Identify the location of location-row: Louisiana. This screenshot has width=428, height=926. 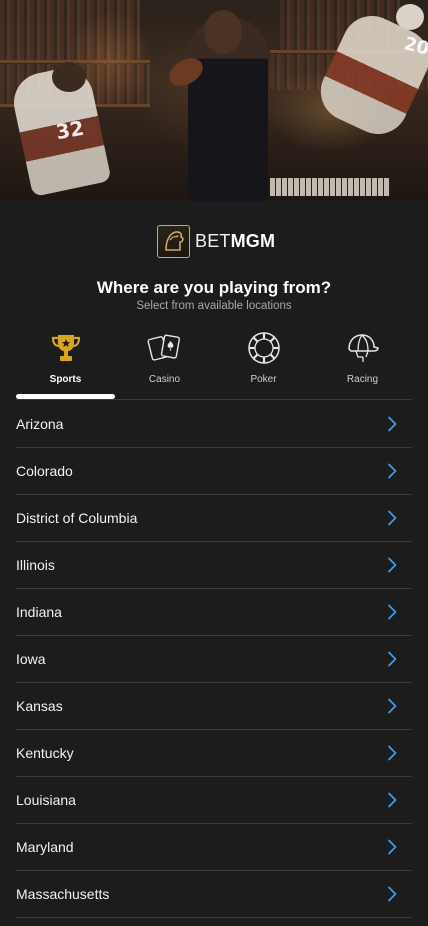
(214, 800).